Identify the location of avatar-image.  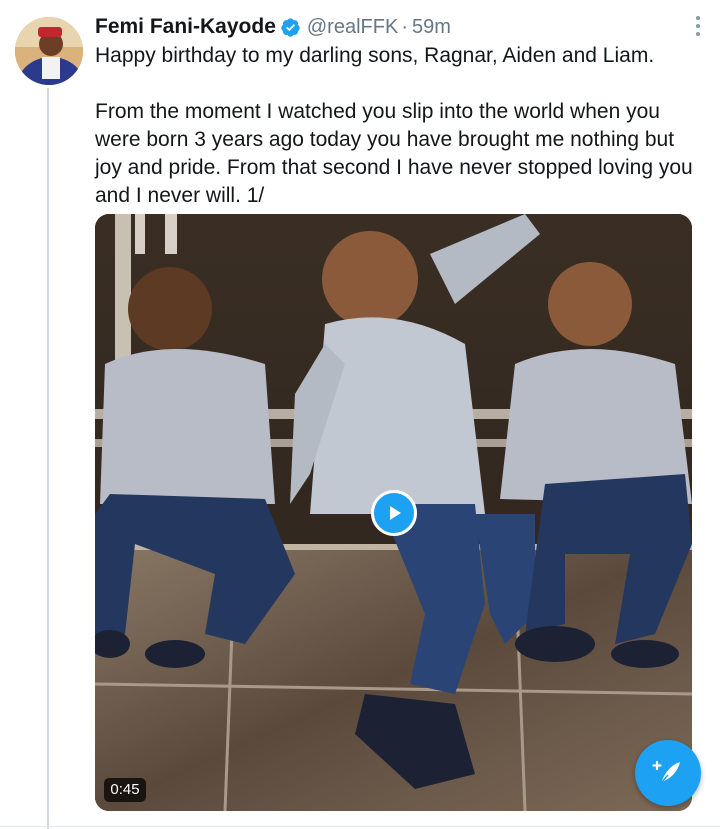
(49, 51).